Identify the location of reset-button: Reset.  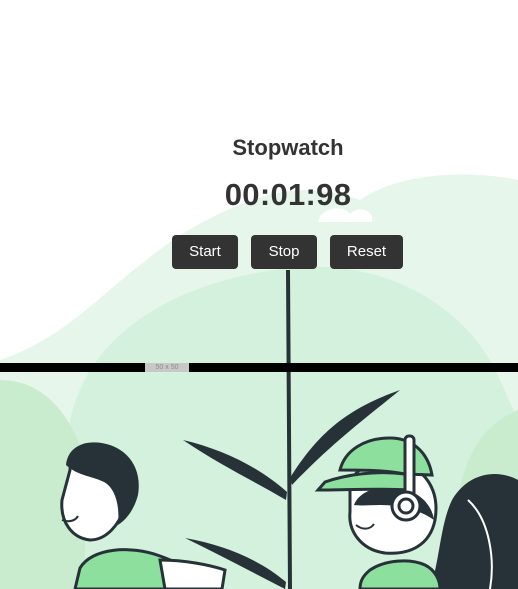
(366, 252).